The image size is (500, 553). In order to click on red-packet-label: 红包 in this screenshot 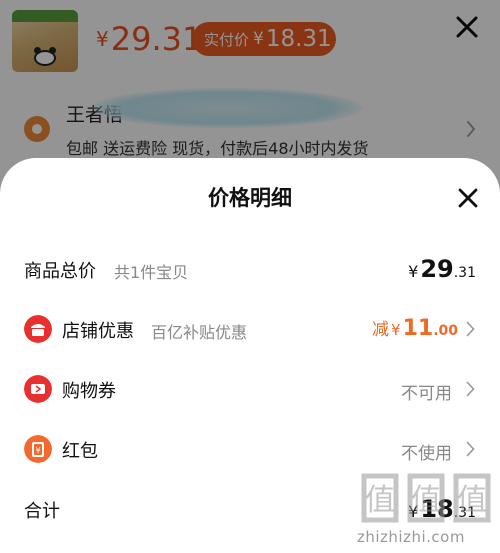, I will do `click(80, 451)`.